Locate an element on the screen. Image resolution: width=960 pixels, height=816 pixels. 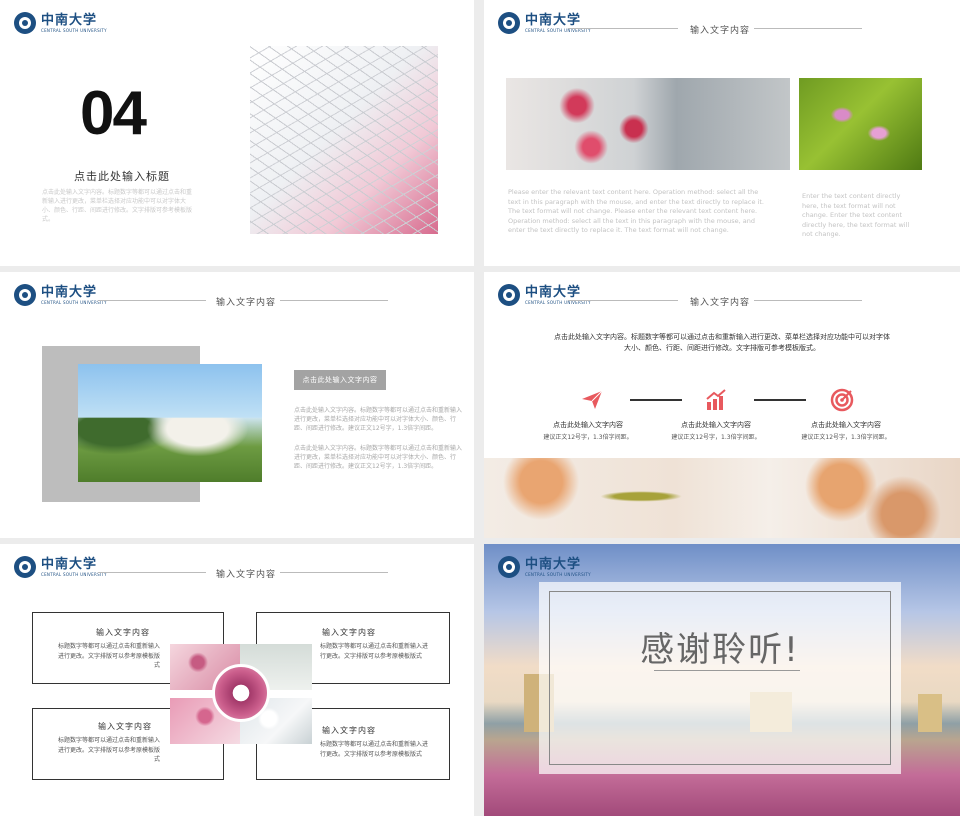
campus-building-right is located at coordinates (930, 713).